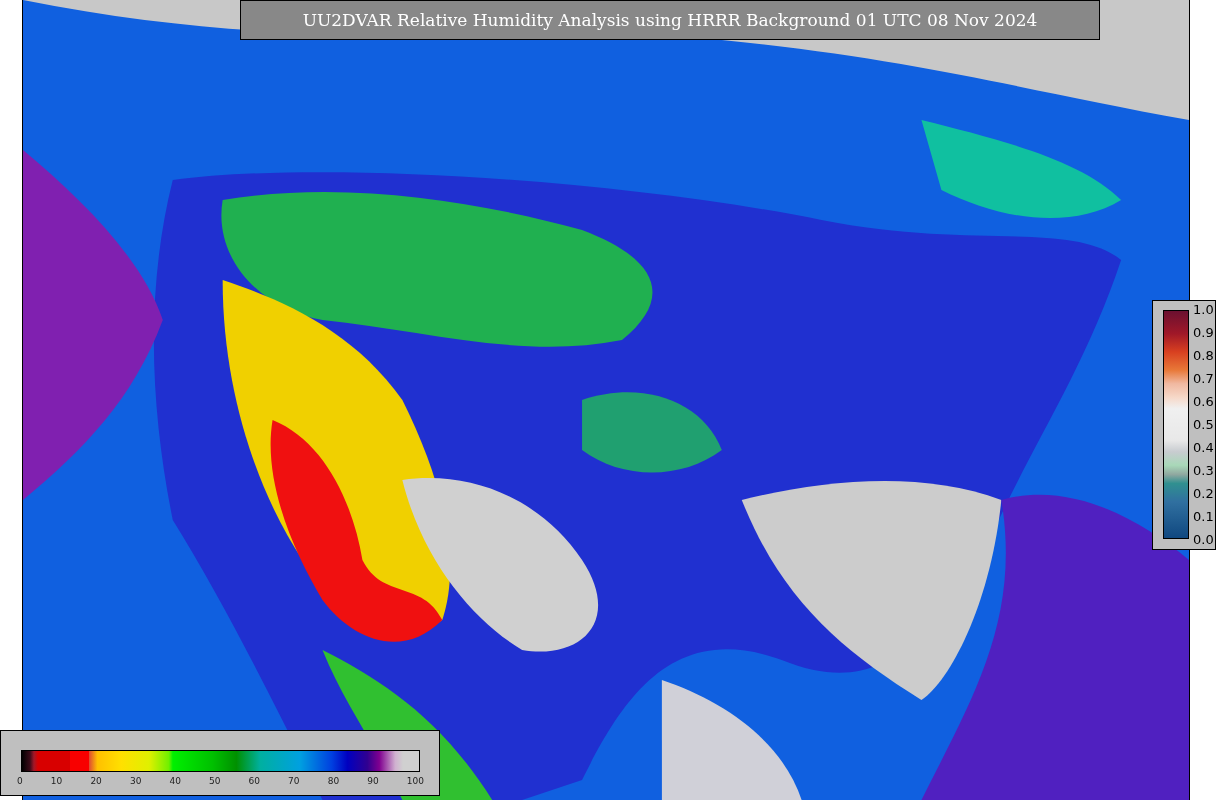 This screenshot has width=1216, height=800. Describe the element at coordinates (1203, 447) in the screenshot. I see `tick-label: 0.4` at that location.